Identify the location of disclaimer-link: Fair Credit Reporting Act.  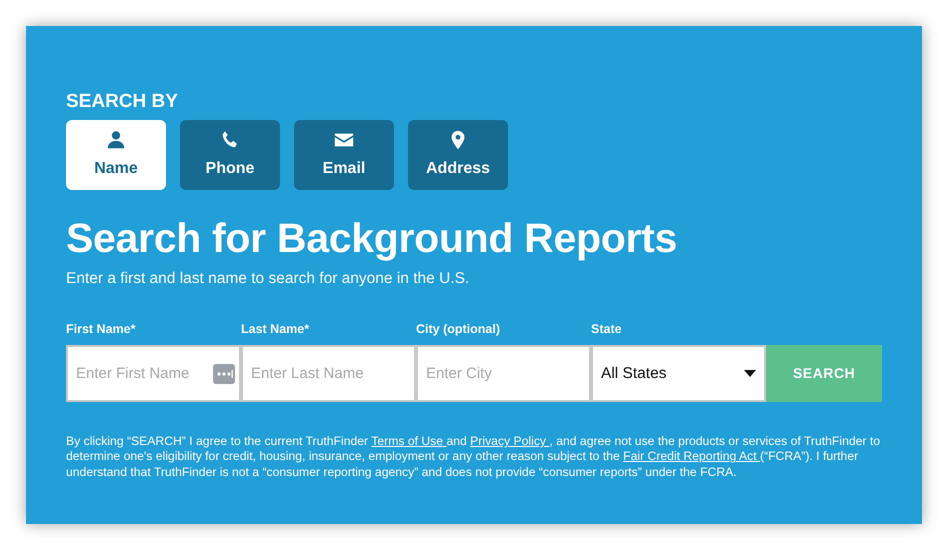
(691, 456).